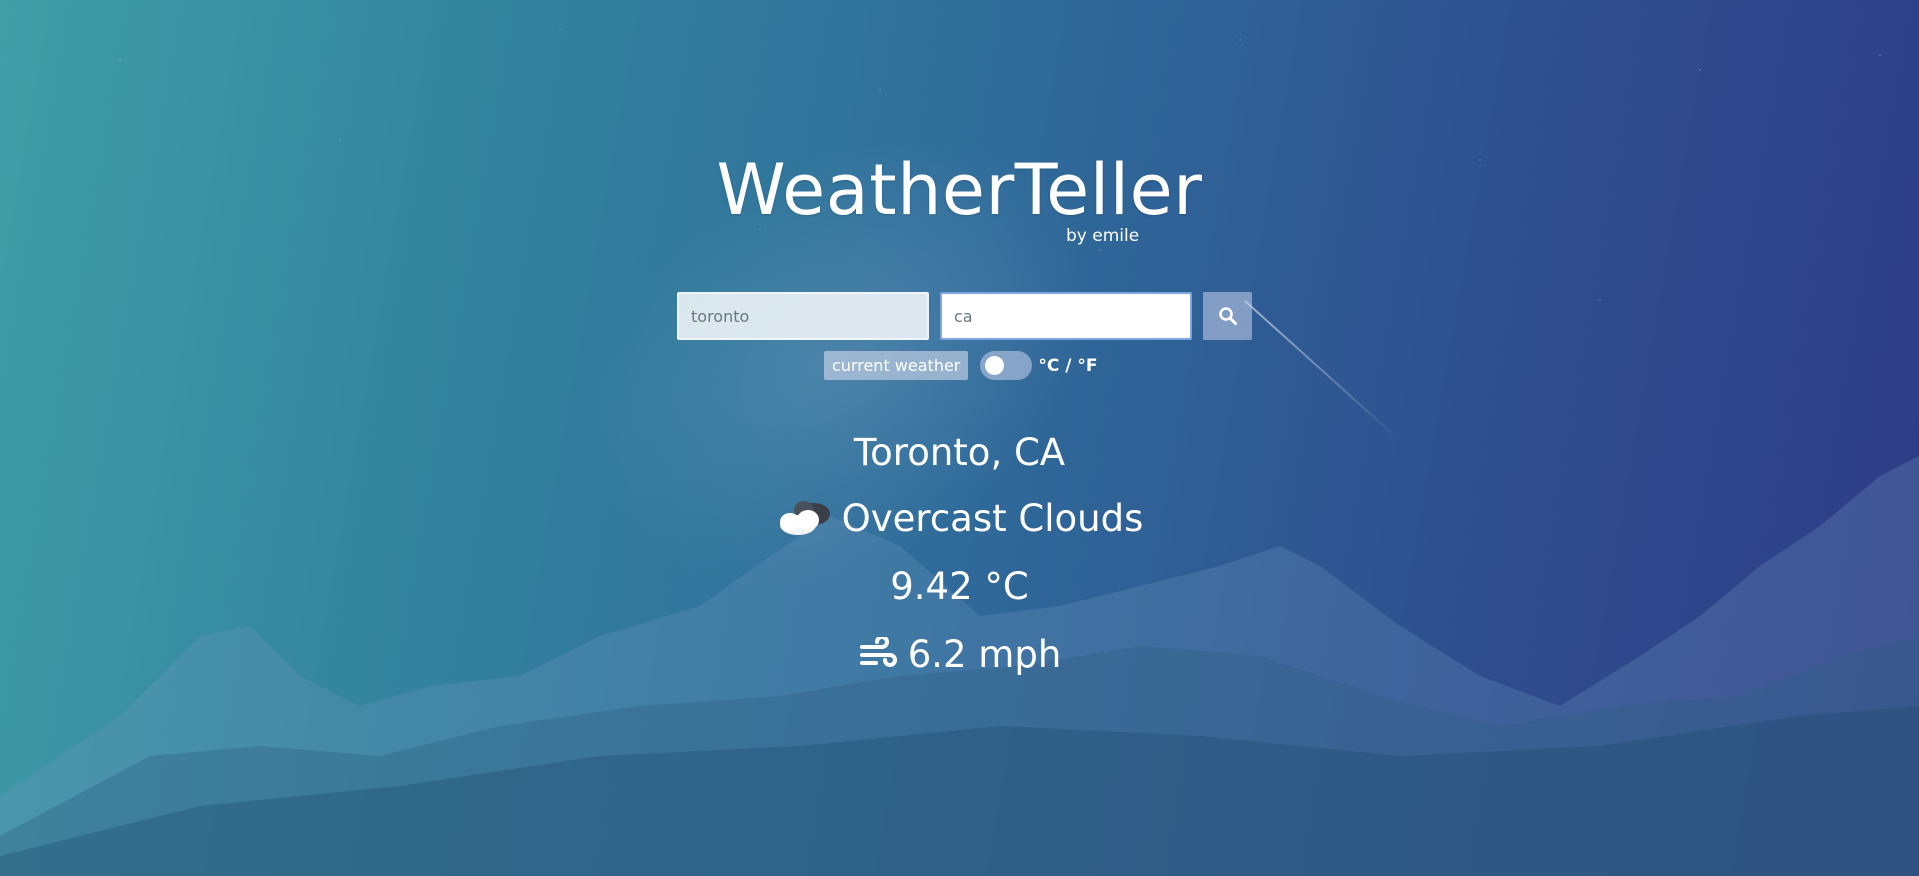 Image resolution: width=1919 pixels, height=876 pixels. I want to click on search-icon, so click(1227, 316).